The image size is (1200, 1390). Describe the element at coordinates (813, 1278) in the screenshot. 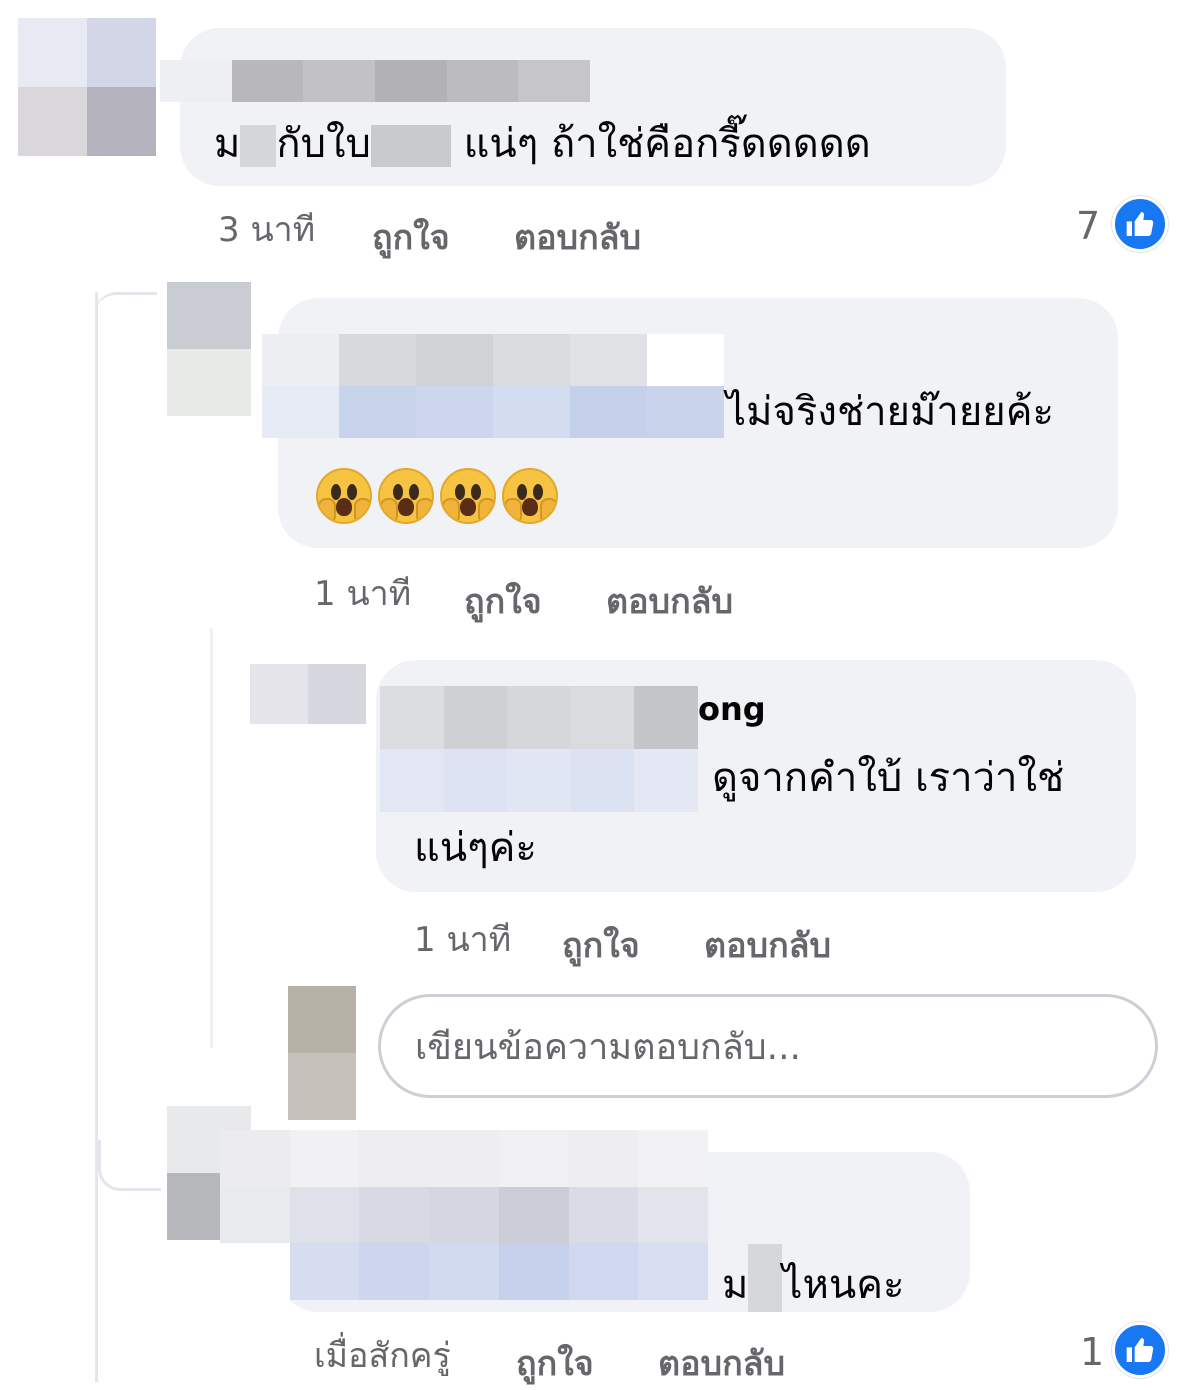

I see `comment-text: มไหนคะ` at that location.